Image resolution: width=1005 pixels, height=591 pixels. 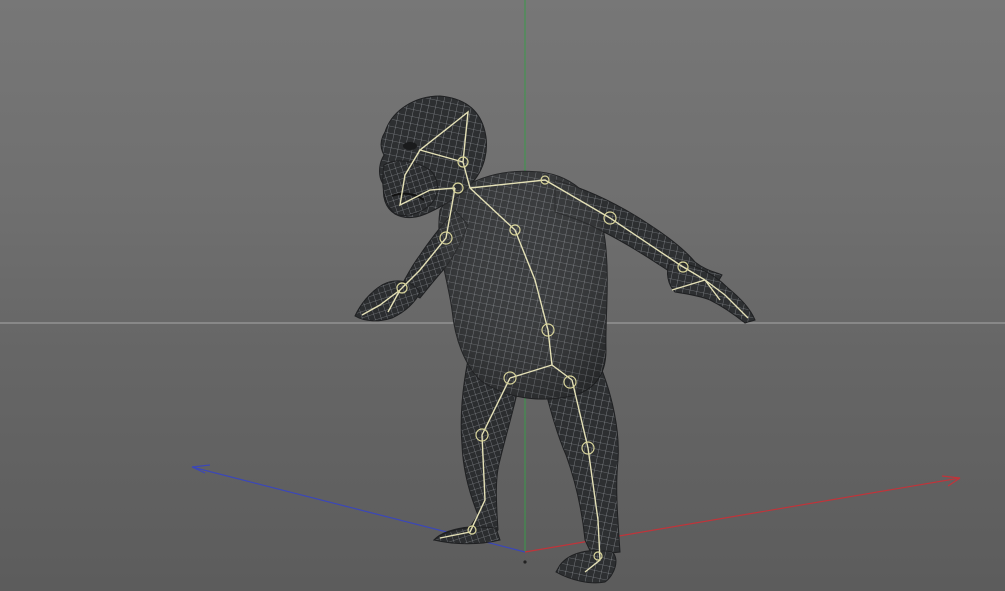 What do you see at coordinates (410, 146) in the screenshot?
I see `ape-eye` at bounding box center [410, 146].